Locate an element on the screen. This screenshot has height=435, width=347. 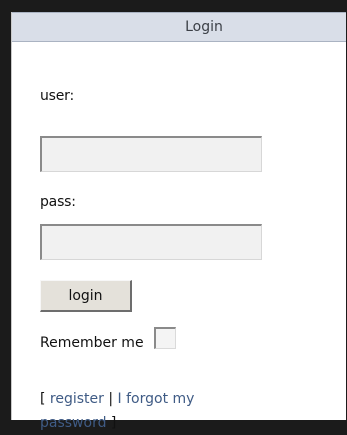
user-input is located at coordinates (151, 154).